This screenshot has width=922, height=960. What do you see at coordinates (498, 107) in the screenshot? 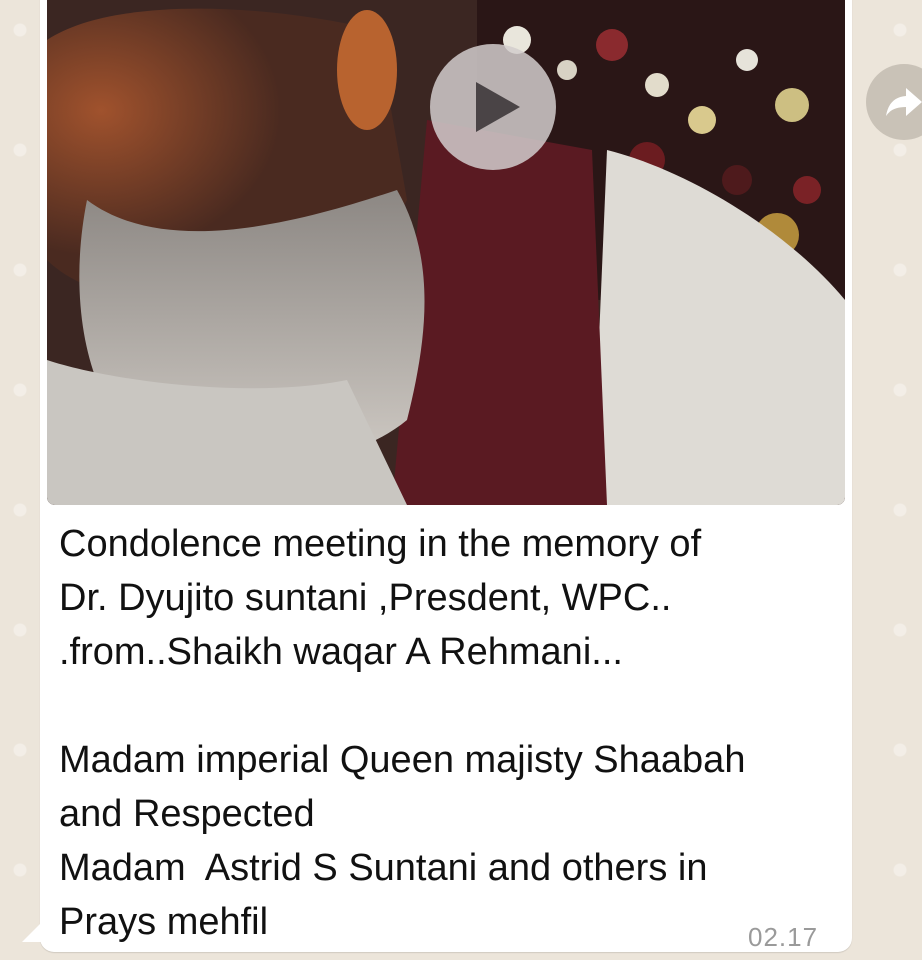
I see `play-icon` at bounding box center [498, 107].